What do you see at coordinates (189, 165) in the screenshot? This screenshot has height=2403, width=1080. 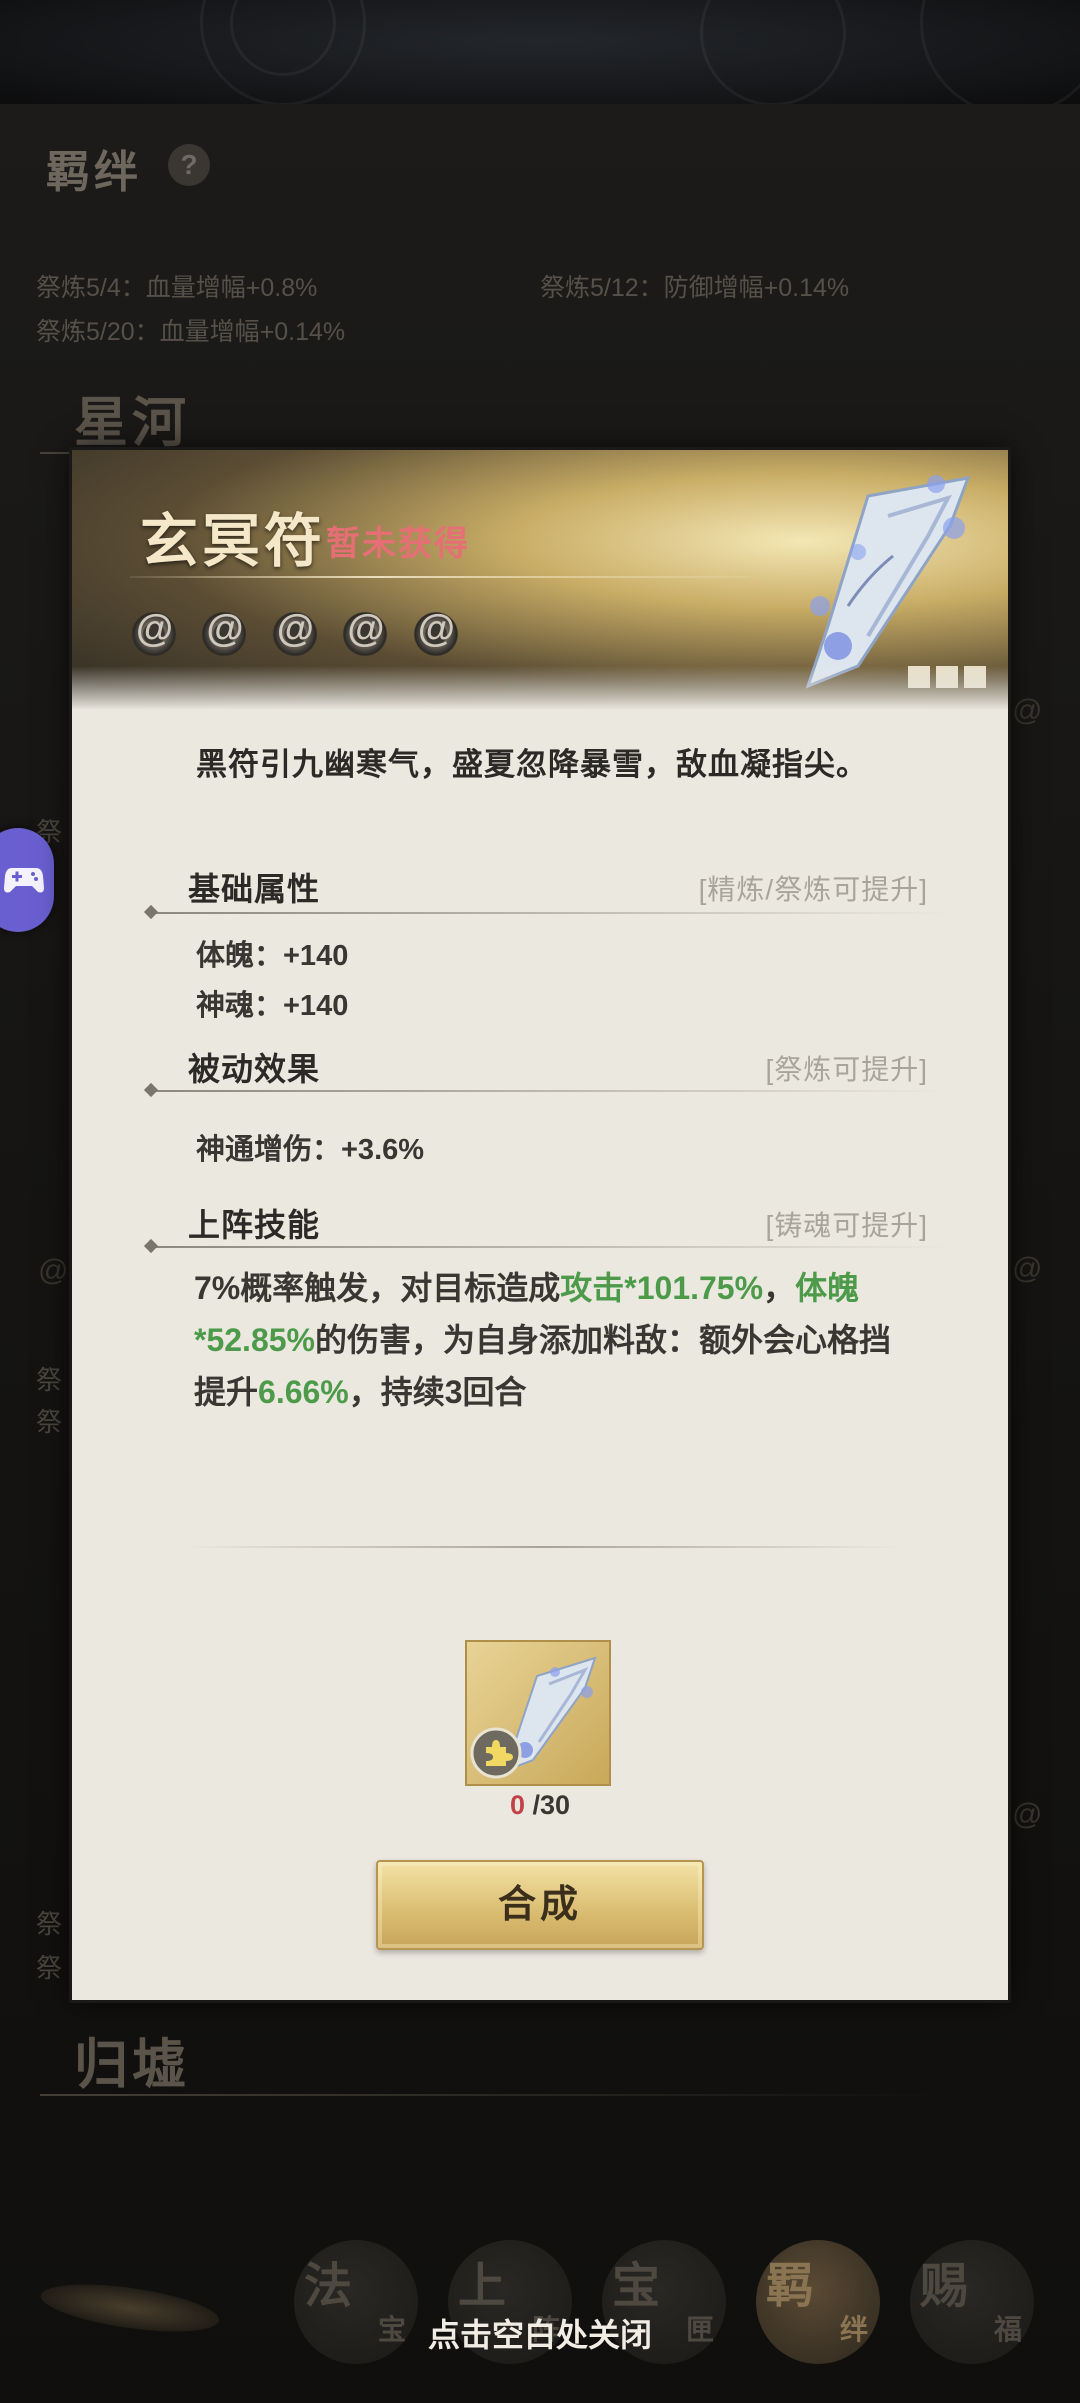 I see `help-icon: ?` at bounding box center [189, 165].